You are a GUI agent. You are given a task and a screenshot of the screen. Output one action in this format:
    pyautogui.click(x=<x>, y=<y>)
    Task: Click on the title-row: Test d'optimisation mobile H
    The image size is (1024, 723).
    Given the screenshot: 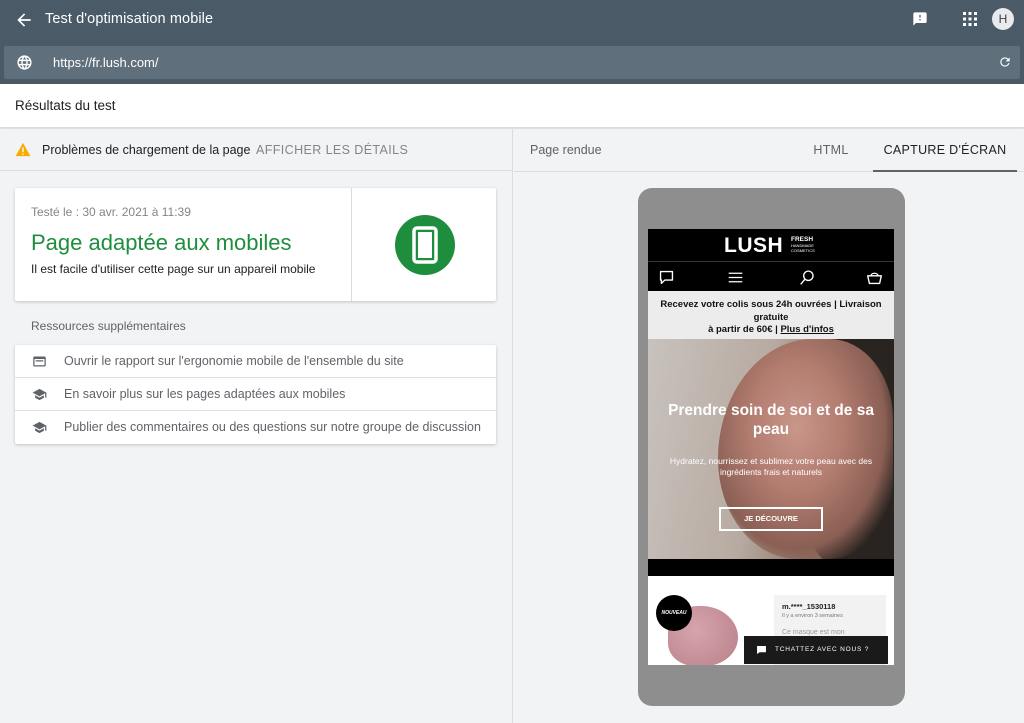 What is the action you would take?
    pyautogui.click(x=512, y=20)
    